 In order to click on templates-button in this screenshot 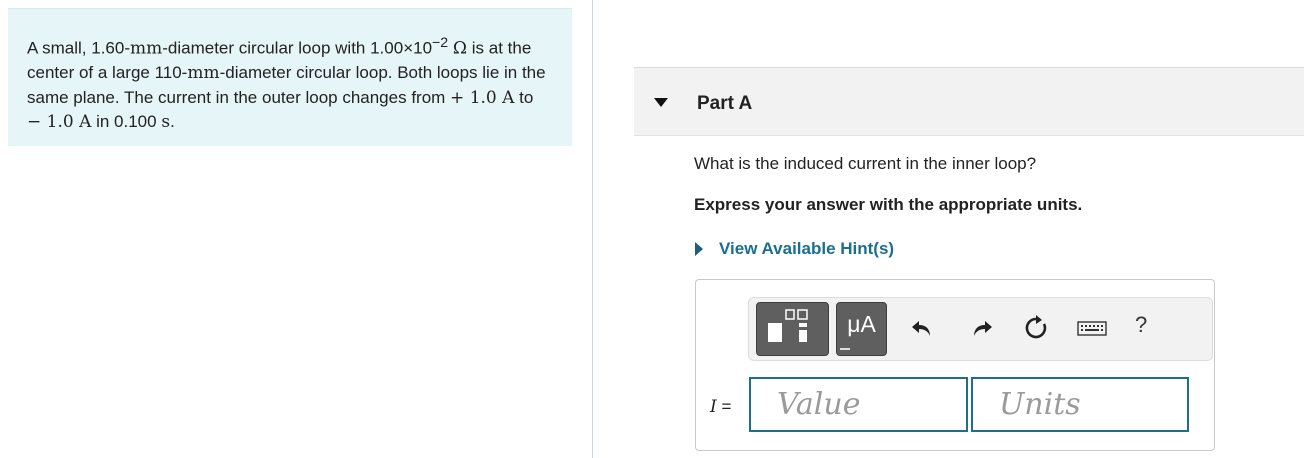, I will do `click(792, 329)`.